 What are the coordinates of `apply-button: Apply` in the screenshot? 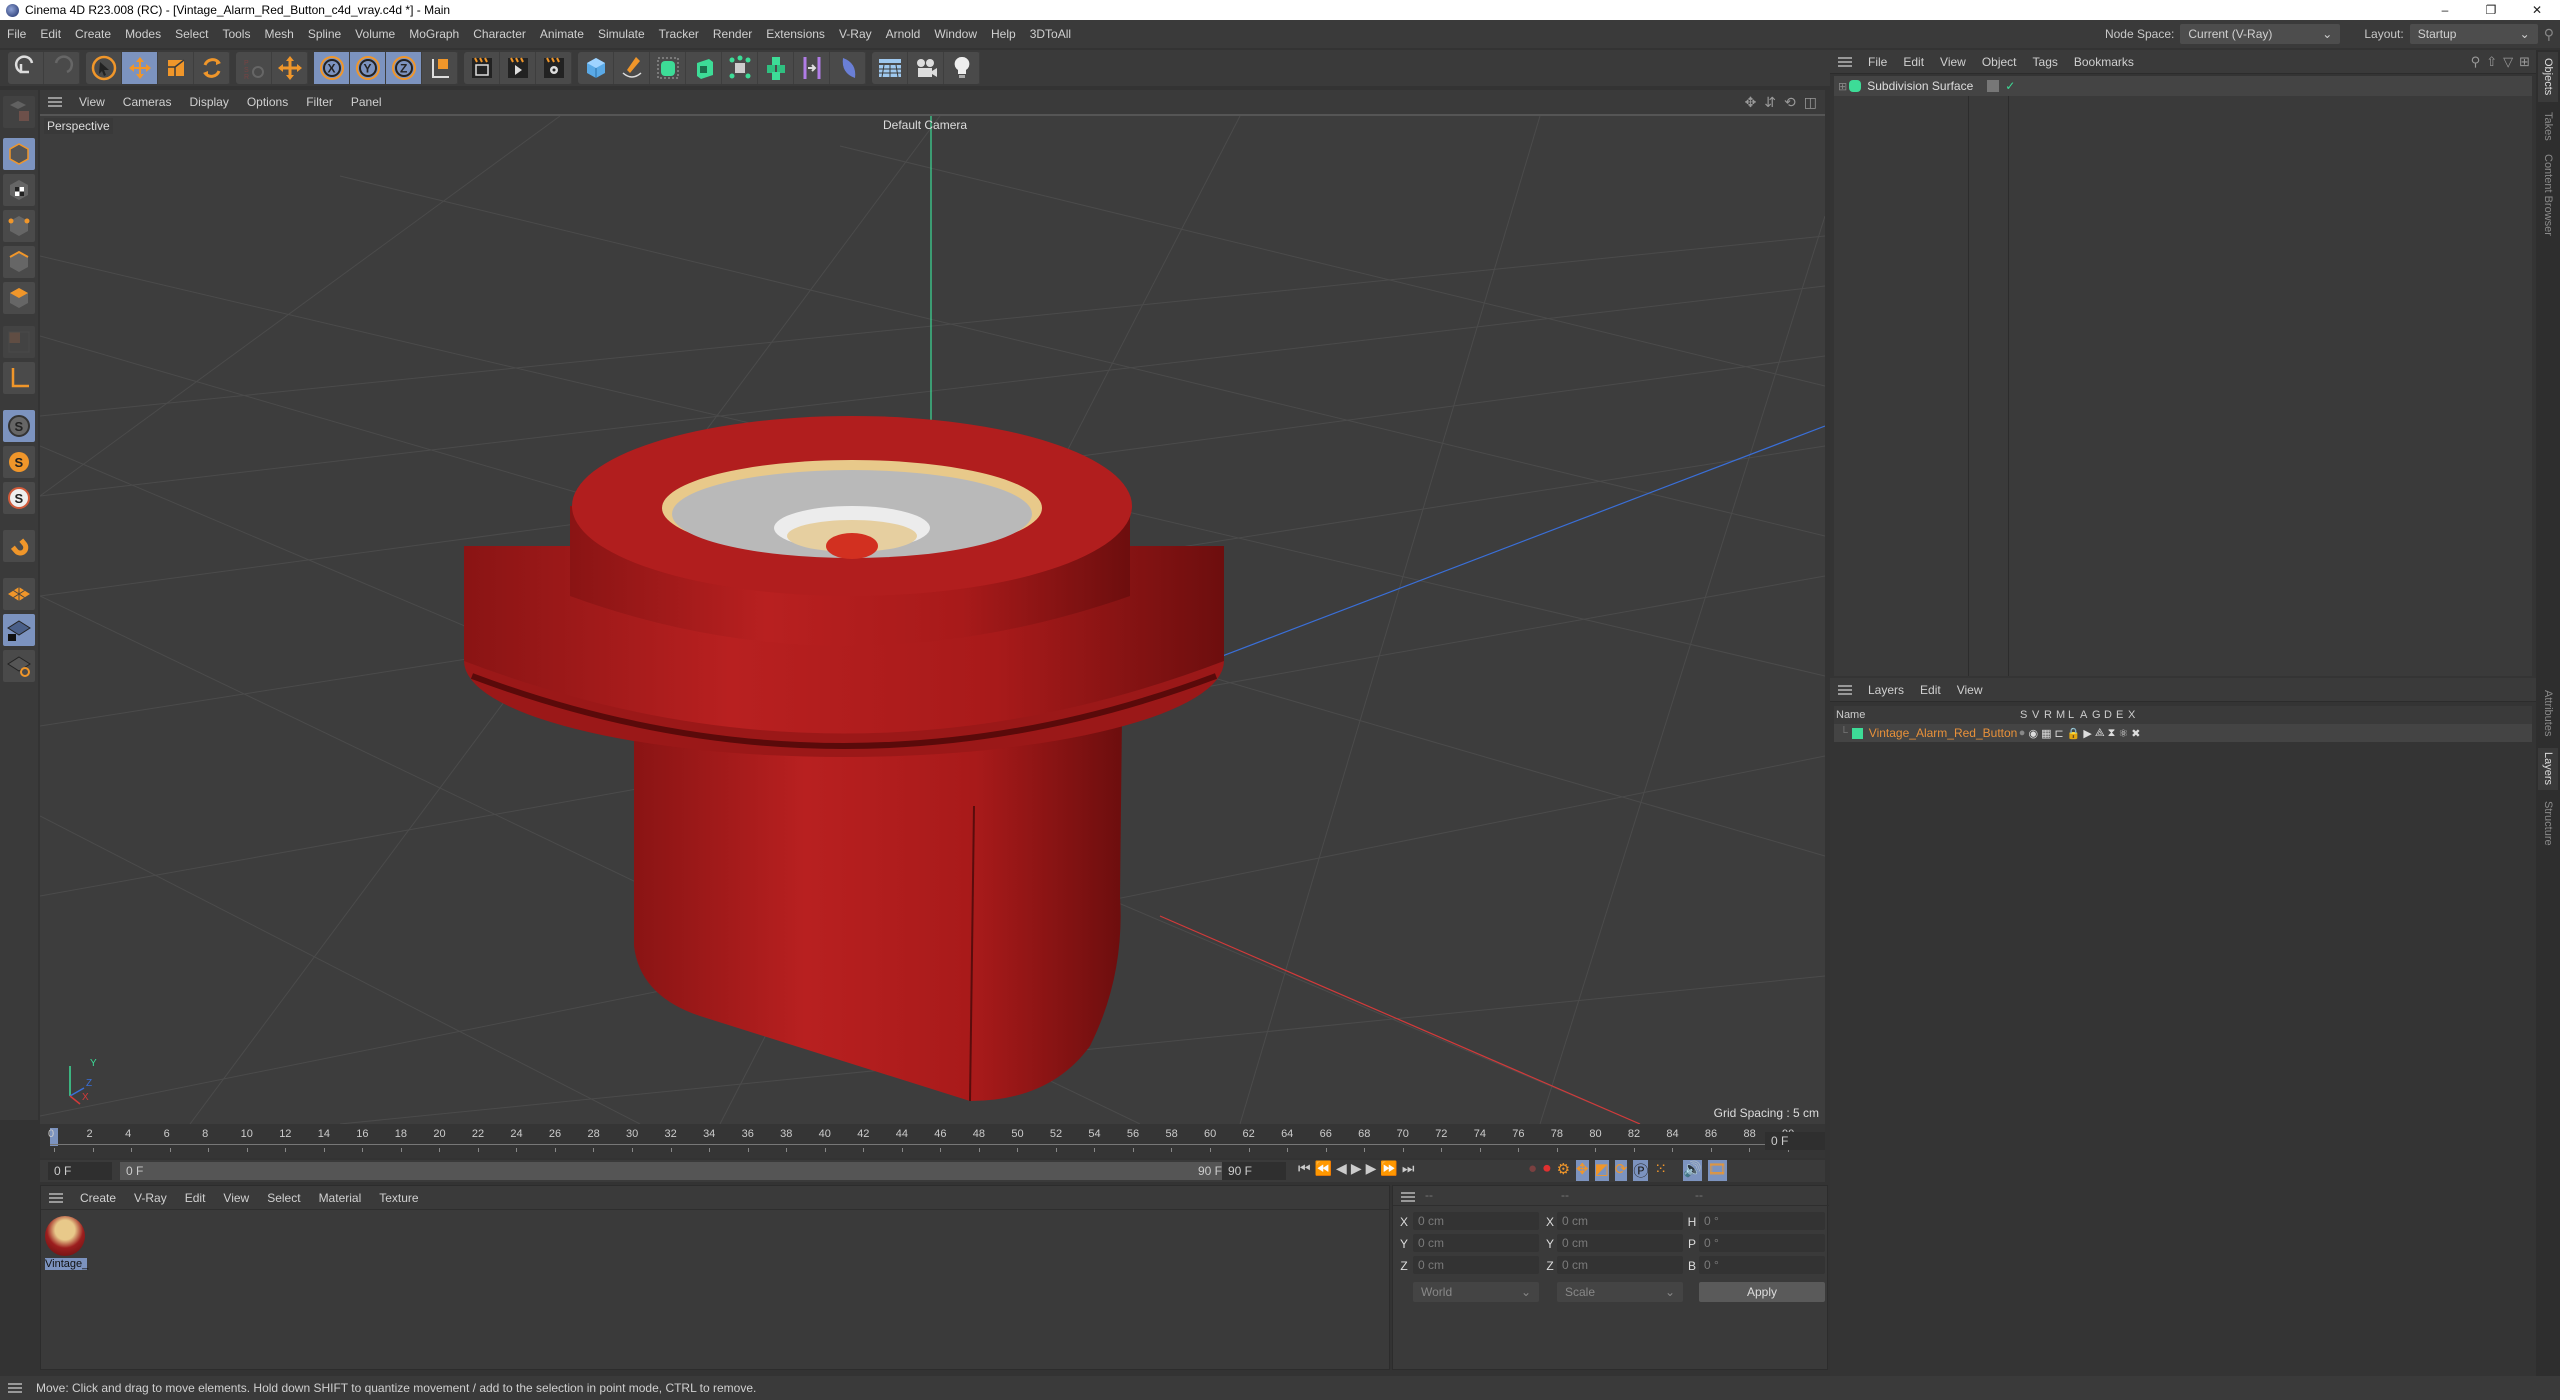 It's located at (1762, 1292).